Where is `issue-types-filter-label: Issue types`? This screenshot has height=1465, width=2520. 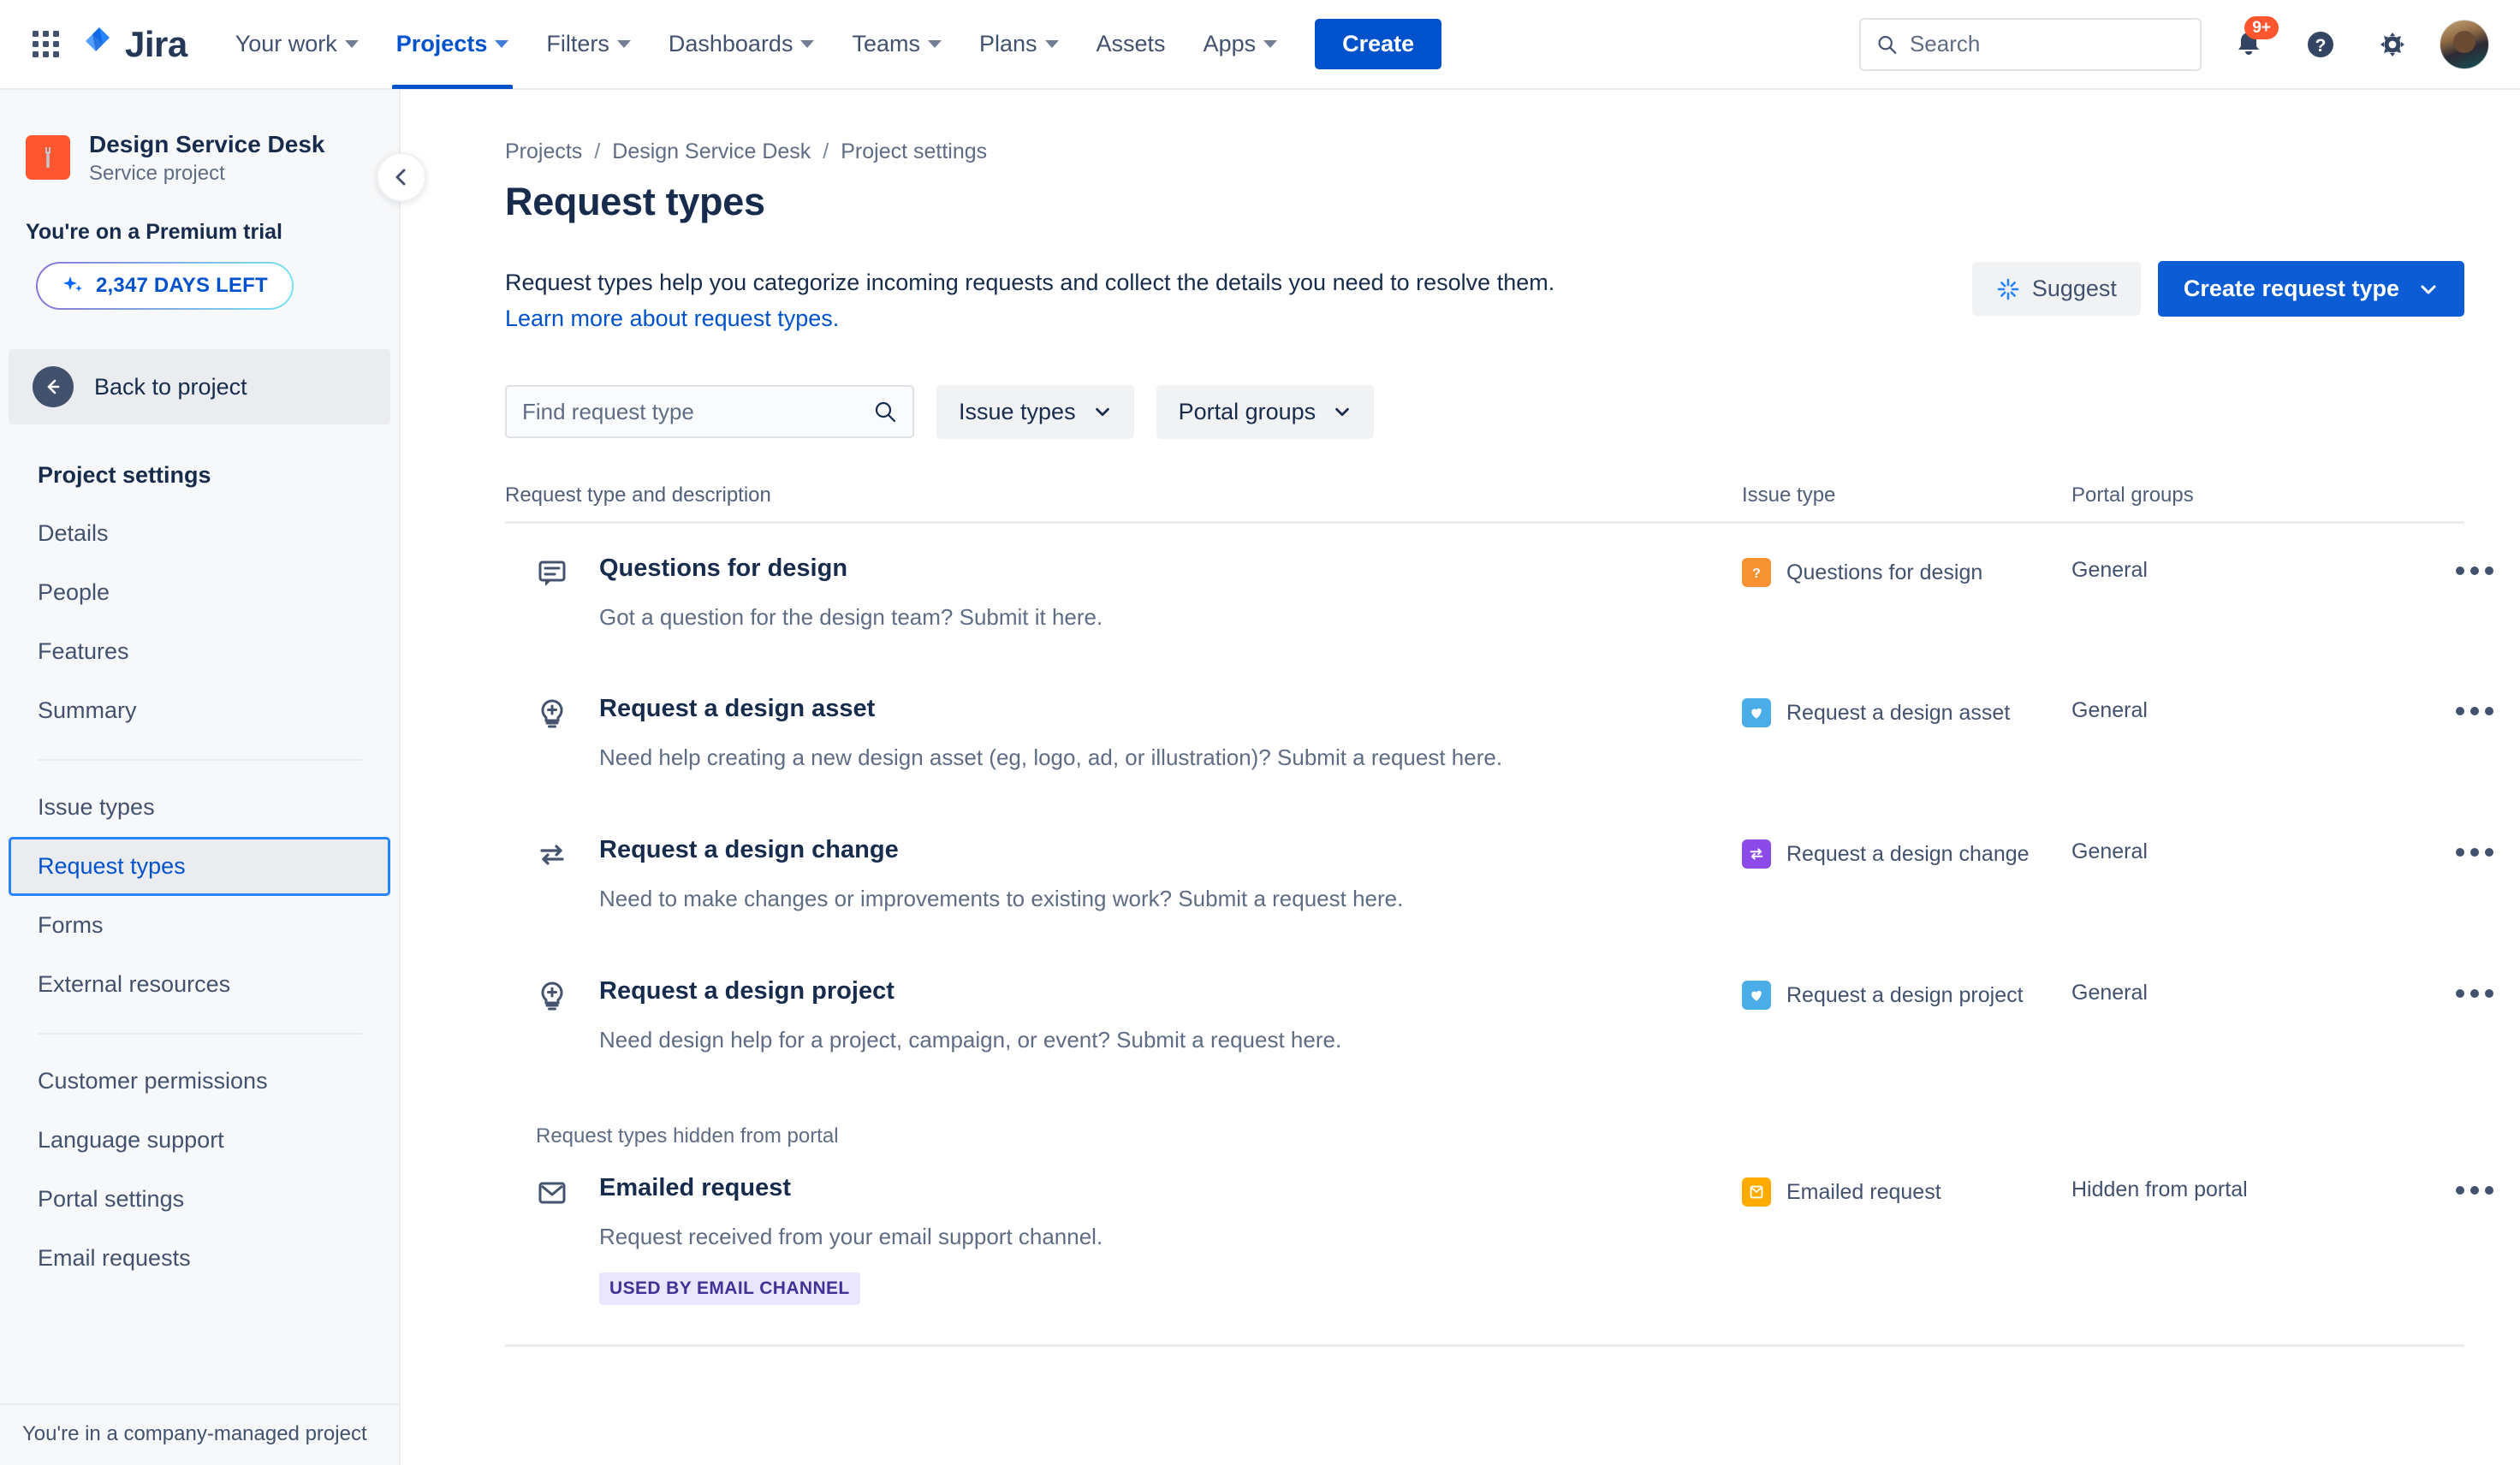 issue-types-filter-label: Issue types is located at coordinates (1017, 411).